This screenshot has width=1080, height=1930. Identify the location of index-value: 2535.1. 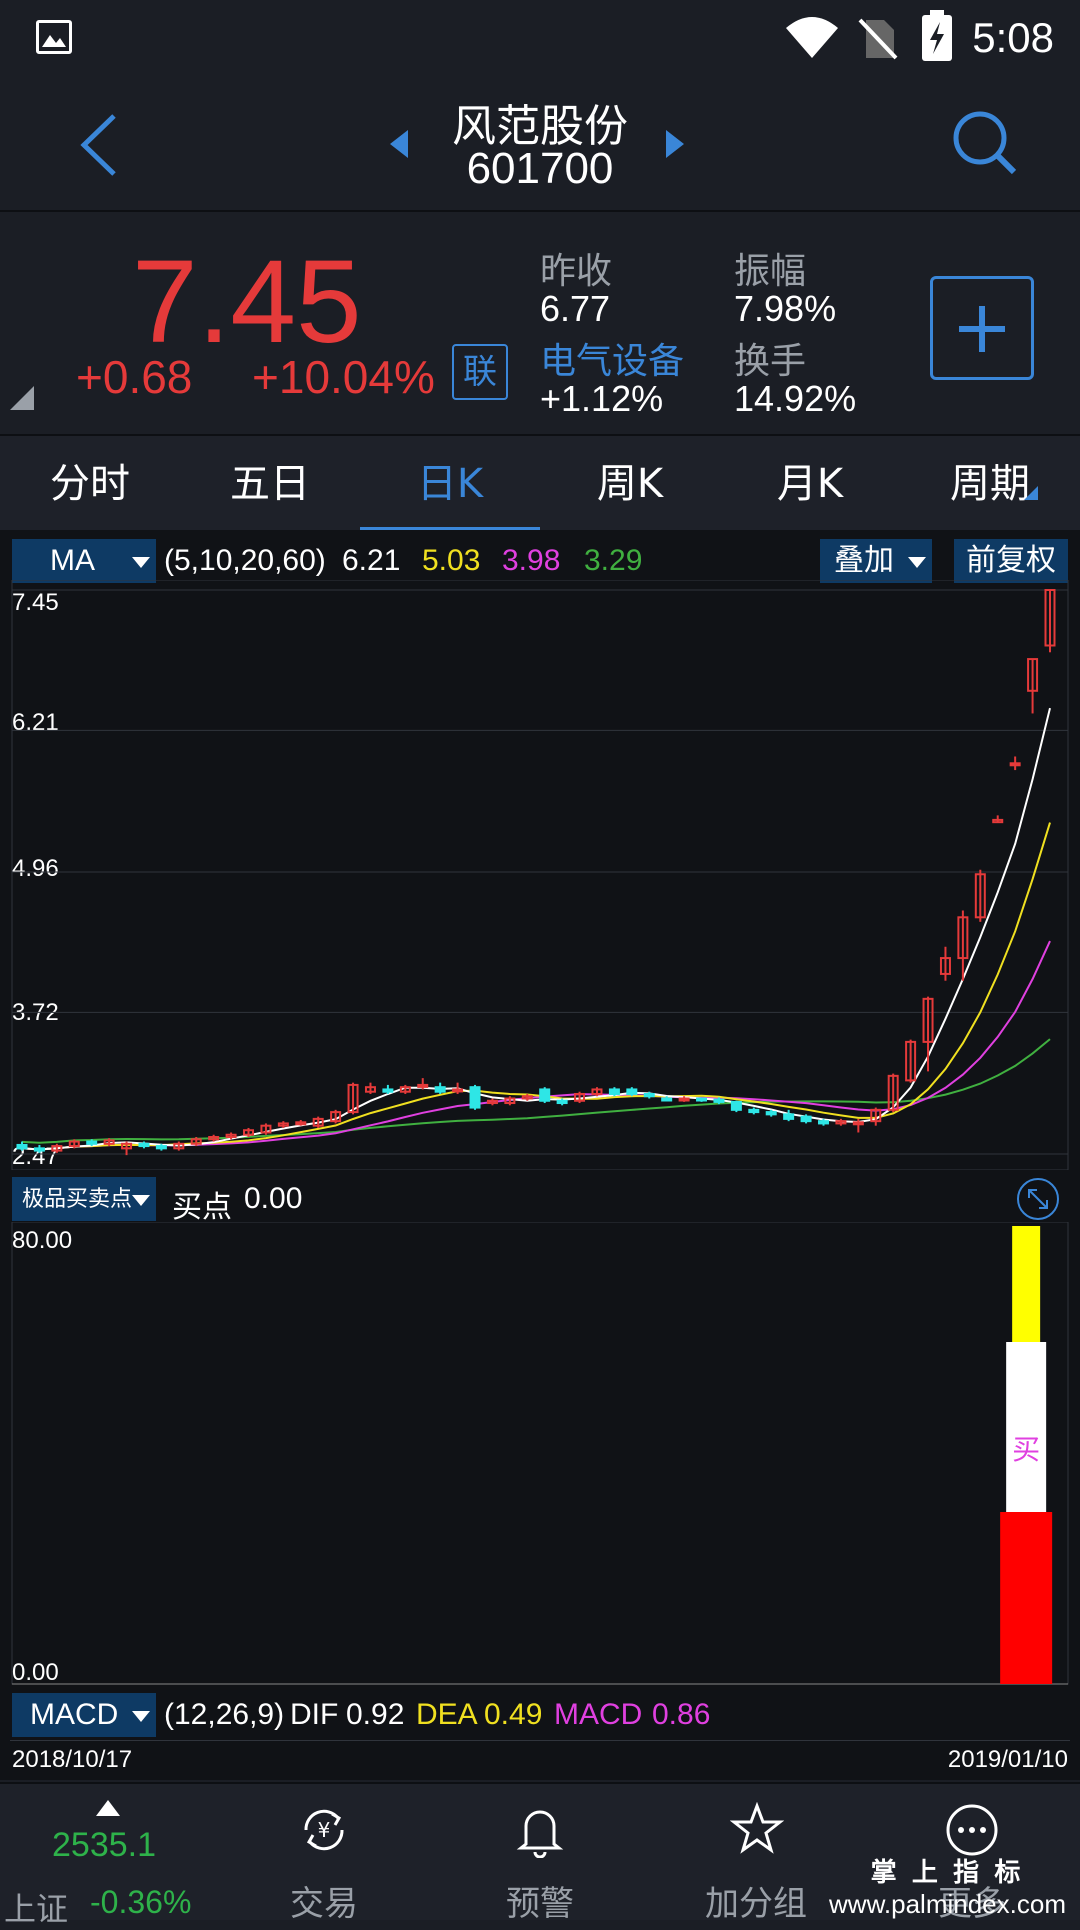
(104, 1845).